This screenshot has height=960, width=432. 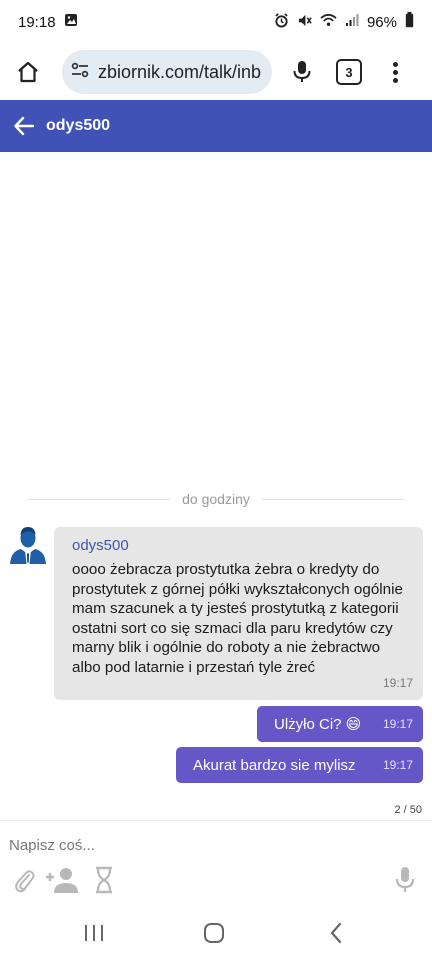 What do you see at coordinates (216, 820) in the screenshot?
I see `compose-divider` at bounding box center [216, 820].